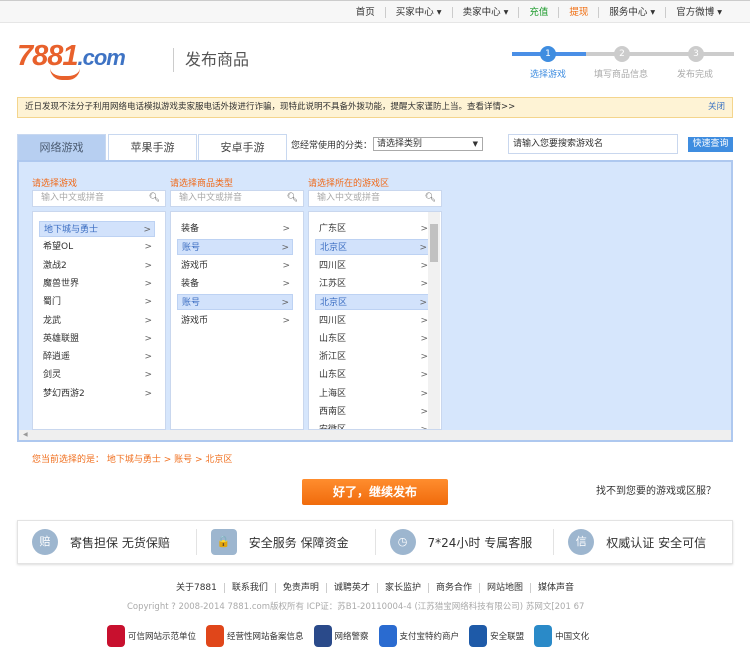  Describe the element at coordinates (429, 637) in the screenshot. I see `badge-label: 支付宝特约商户` at that location.